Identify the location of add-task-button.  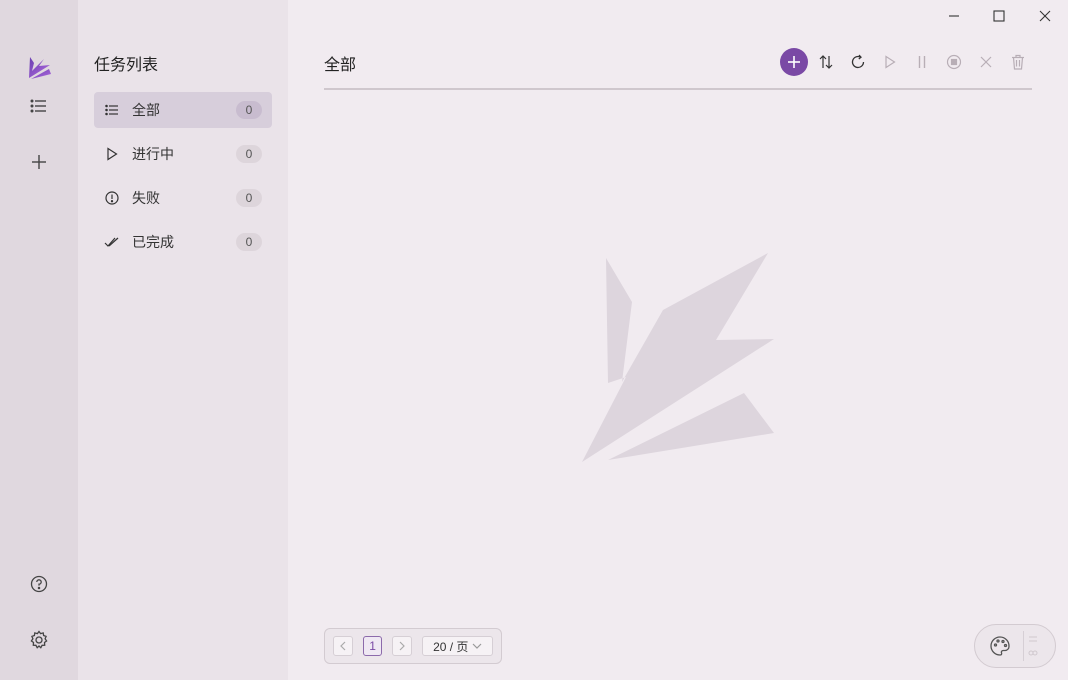
(794, 62).